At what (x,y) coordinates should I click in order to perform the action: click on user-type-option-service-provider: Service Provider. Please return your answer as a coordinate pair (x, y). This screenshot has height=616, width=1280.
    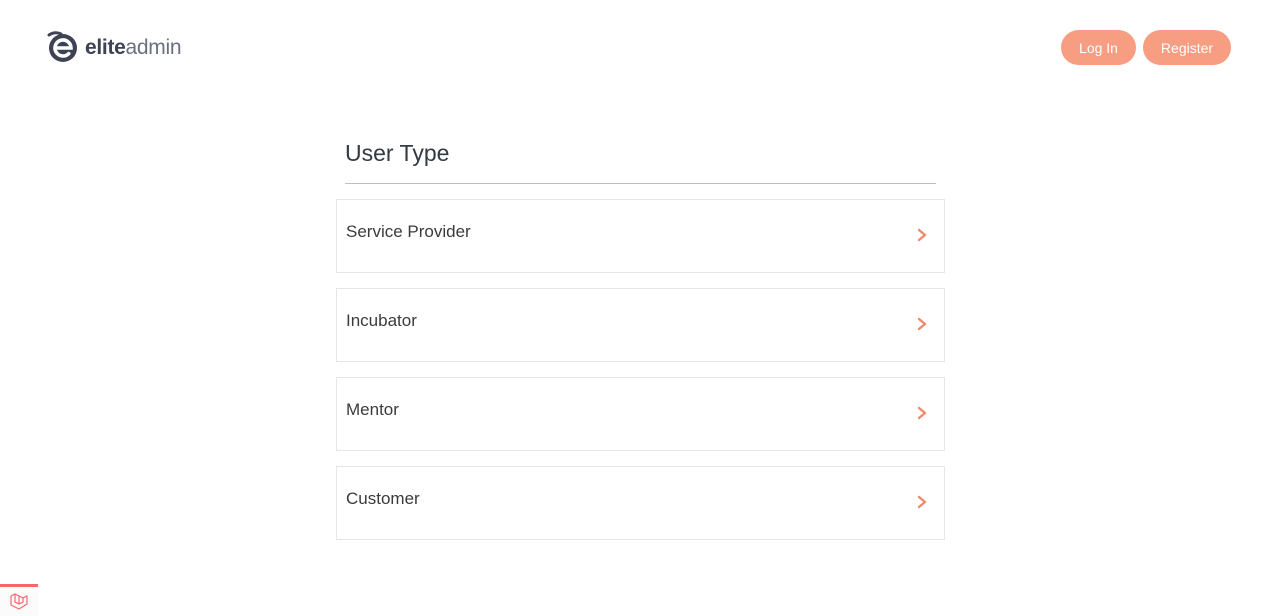
    Looking at the image, I should click on (640, 236).